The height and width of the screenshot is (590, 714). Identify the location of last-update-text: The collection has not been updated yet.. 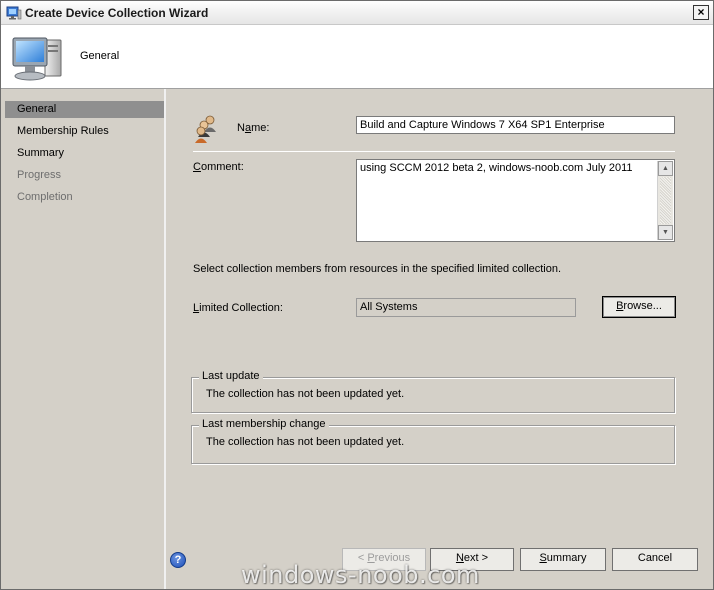
(305, 394).